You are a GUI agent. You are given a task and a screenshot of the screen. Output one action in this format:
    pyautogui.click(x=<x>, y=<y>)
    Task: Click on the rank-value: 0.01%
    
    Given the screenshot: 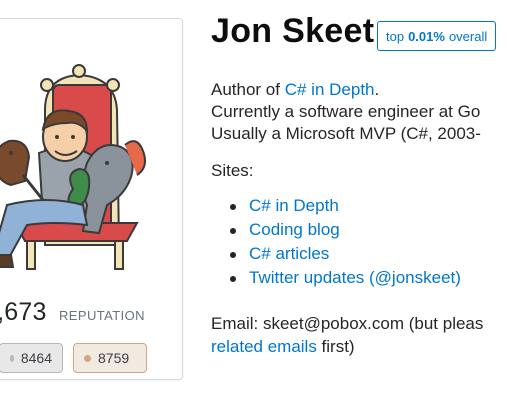 What is the action you would take?
    pyautogui.click(x=426, y=36)
    